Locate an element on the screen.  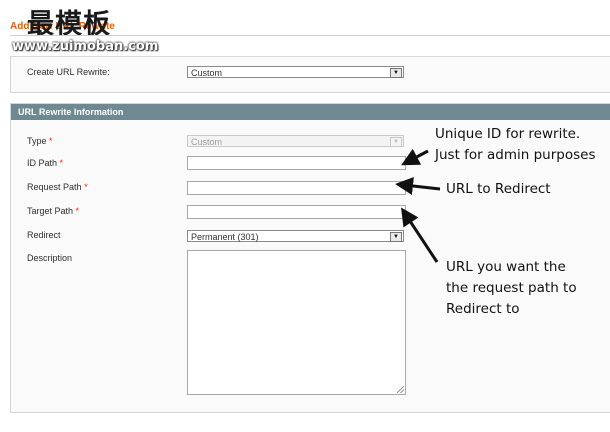
annotation-line: Unique ID for rewrite. is located at coordinates (508, 134).